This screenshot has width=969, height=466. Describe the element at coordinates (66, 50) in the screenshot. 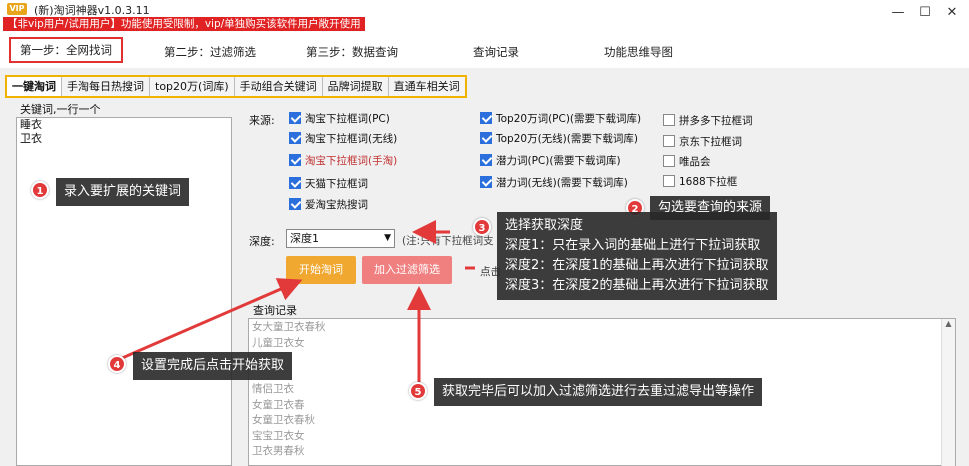

I see `step-1-tab: 第一步：全网找词` at that location.